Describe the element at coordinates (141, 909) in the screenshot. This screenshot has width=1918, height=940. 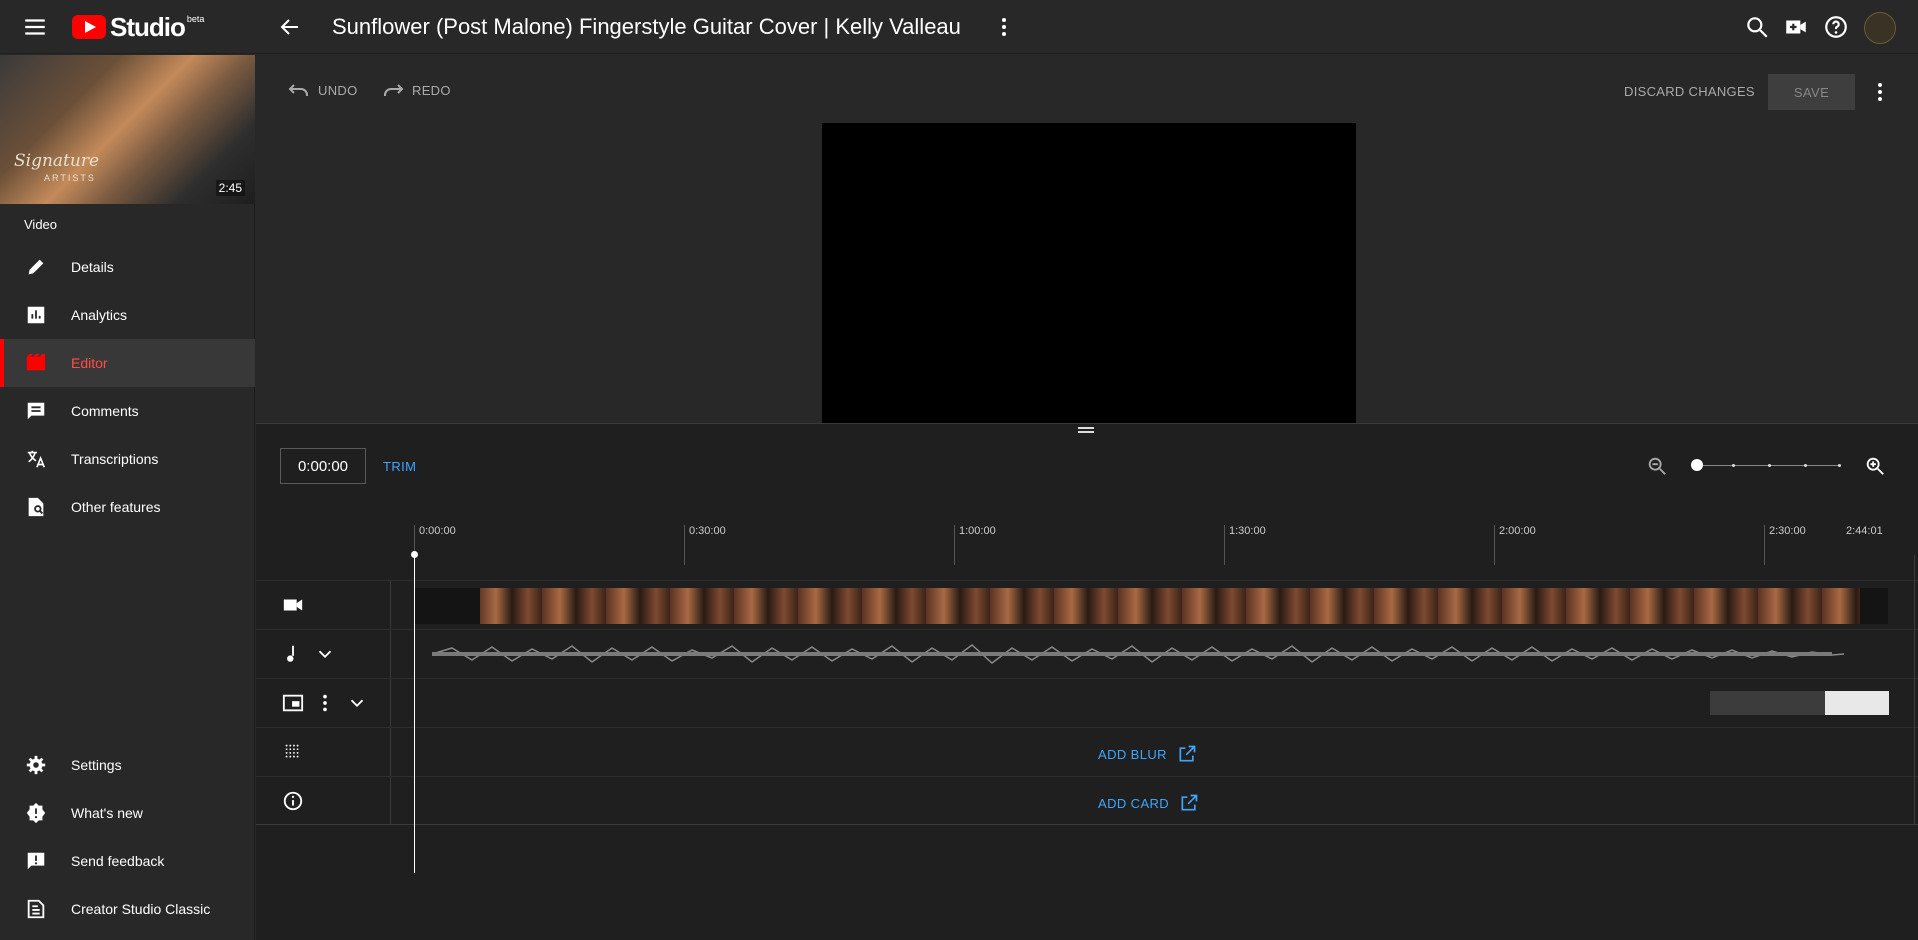
I see `sidebar-item-label: Creator Studio Classic` at that location.